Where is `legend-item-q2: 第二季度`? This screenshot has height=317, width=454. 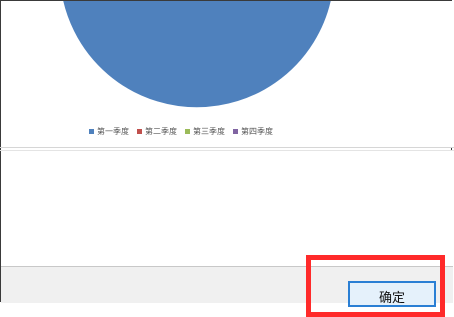 legend-item-q2: 第二季度 is located at coordinates (157, 131).